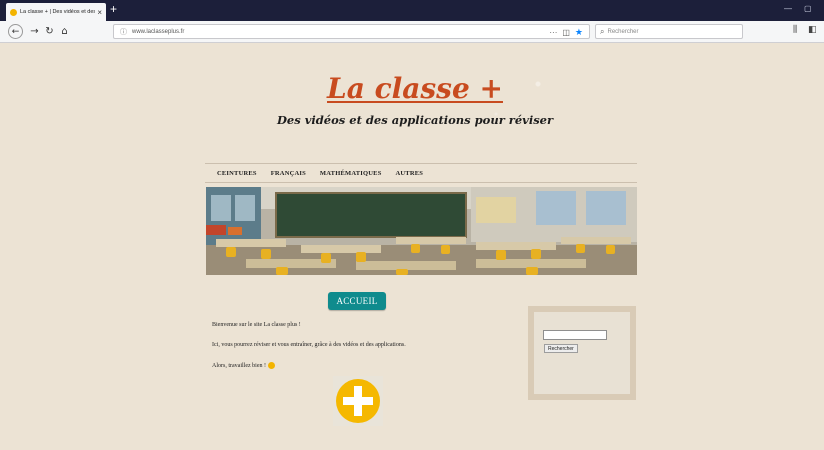  I want to click on main-menu: CEINTURES FRANÇAIS MATHÉMATIQUES AUTRES, so click(421, 173).